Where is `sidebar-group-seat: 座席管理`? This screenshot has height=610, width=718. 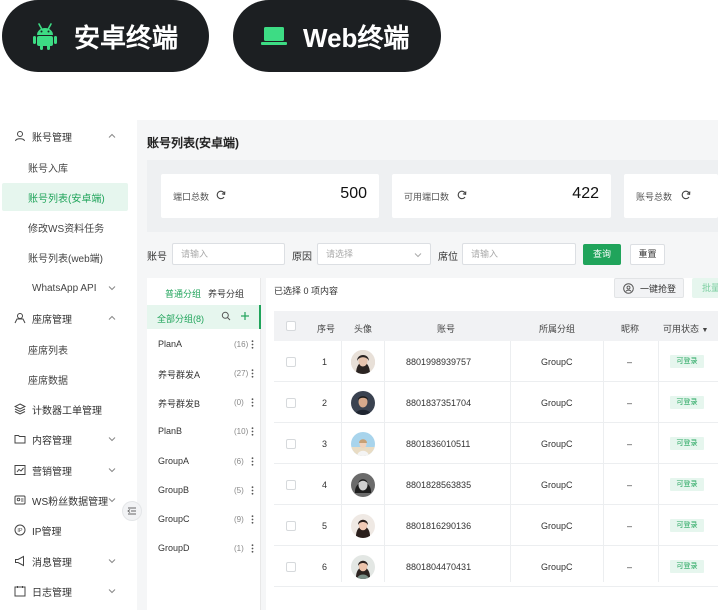
sidebar-group-seat: 座席管理 is located at coordinates (68, 318).